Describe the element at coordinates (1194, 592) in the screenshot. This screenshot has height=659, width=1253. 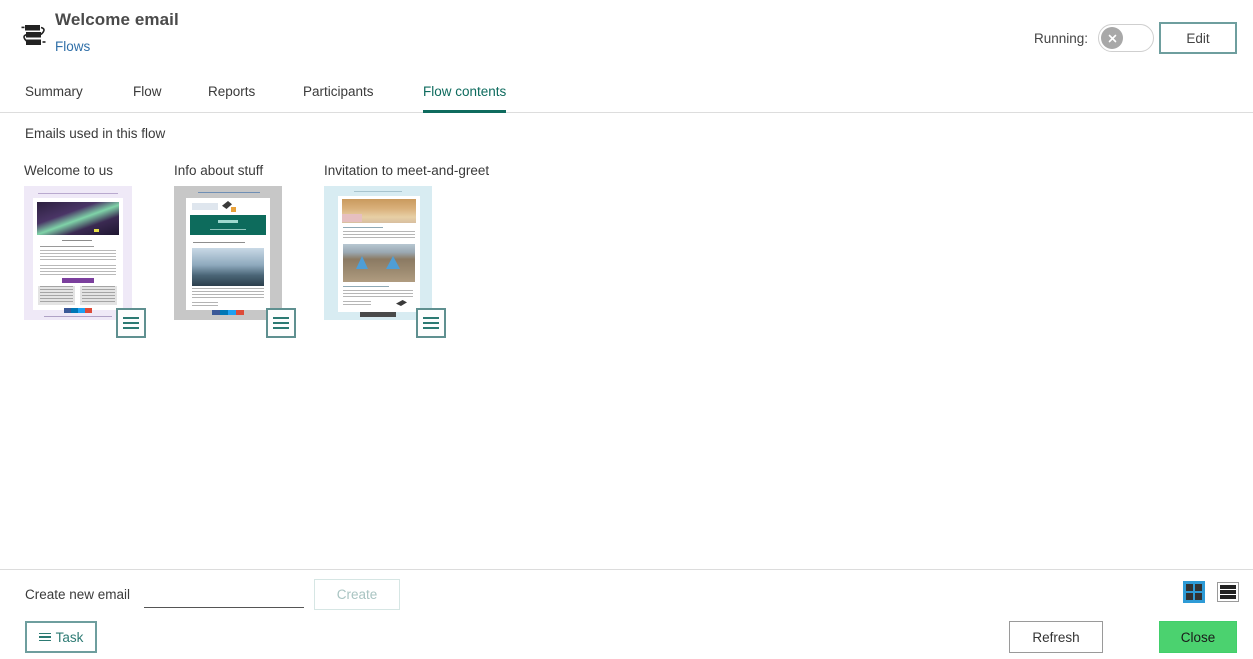
I see `grid-view-icon` at that location.